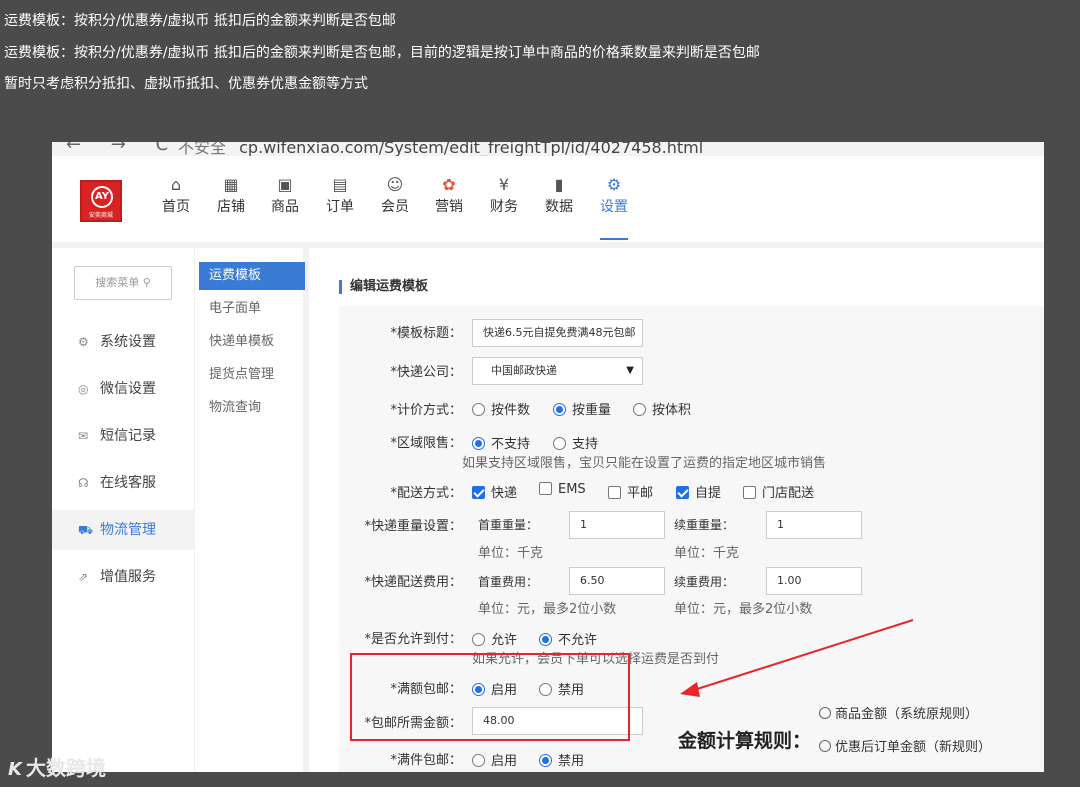  I want to click on delivery-ems-checkbox: EMS, so click(562, 489).